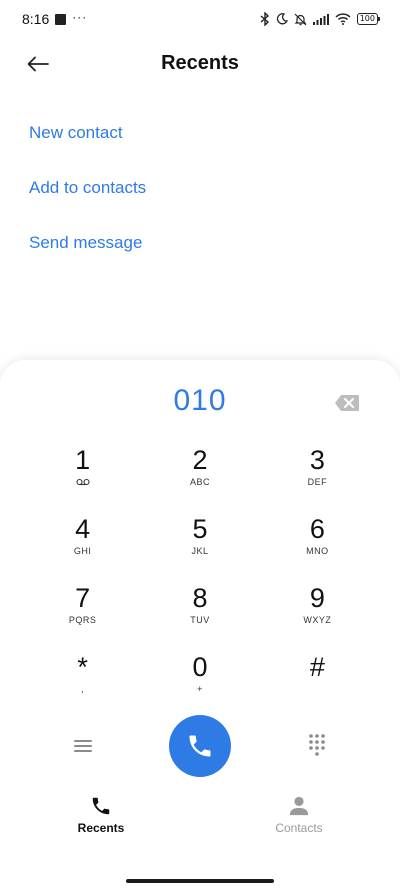 The height and width of the screenshot is (889, 400). I want to click on key-letters: GHI, so click(82, 551).